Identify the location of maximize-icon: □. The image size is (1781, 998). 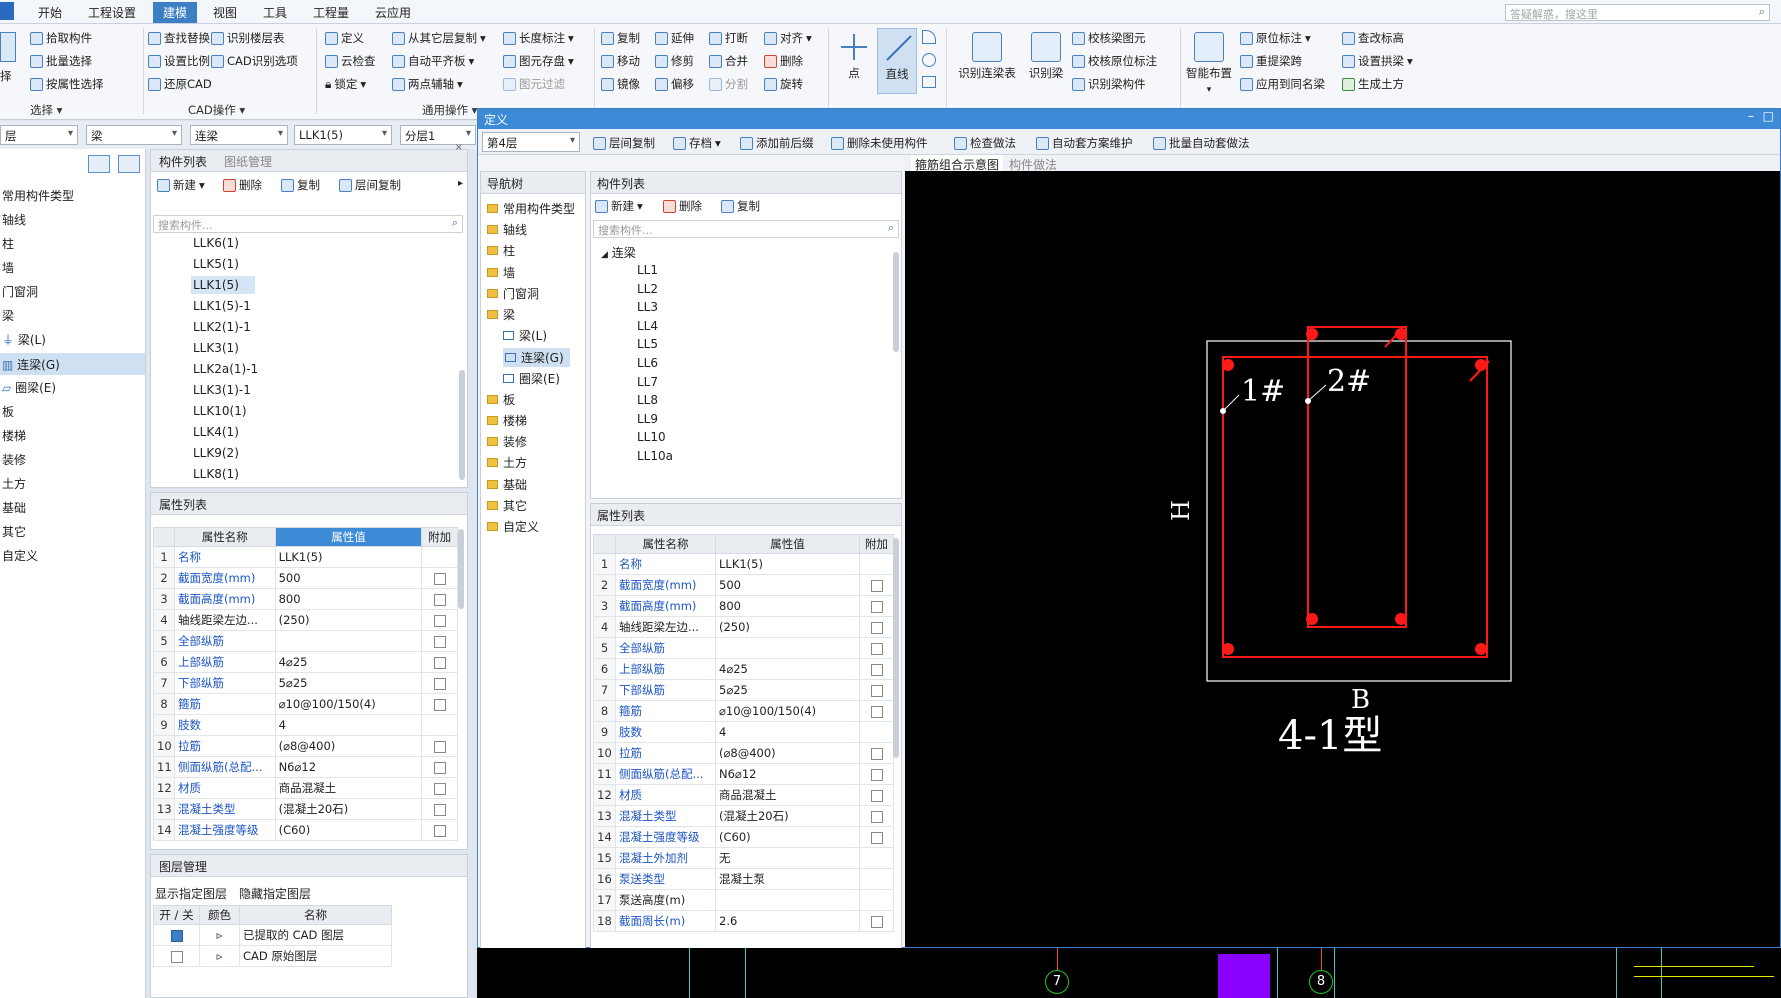
(1768, 116).